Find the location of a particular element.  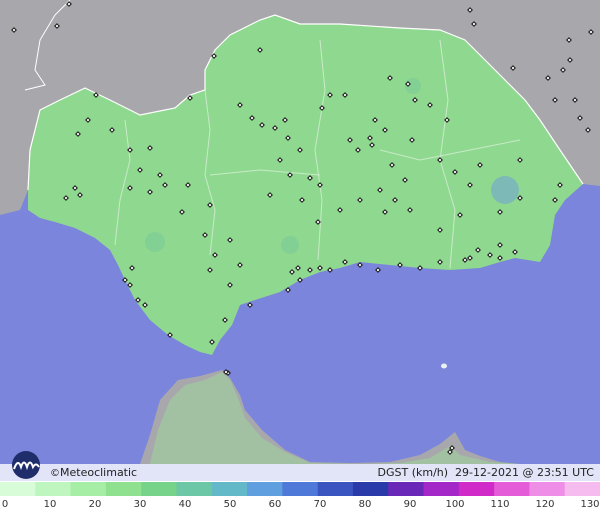

legend-tick-label: 30 is located at coordinates (140, 504).